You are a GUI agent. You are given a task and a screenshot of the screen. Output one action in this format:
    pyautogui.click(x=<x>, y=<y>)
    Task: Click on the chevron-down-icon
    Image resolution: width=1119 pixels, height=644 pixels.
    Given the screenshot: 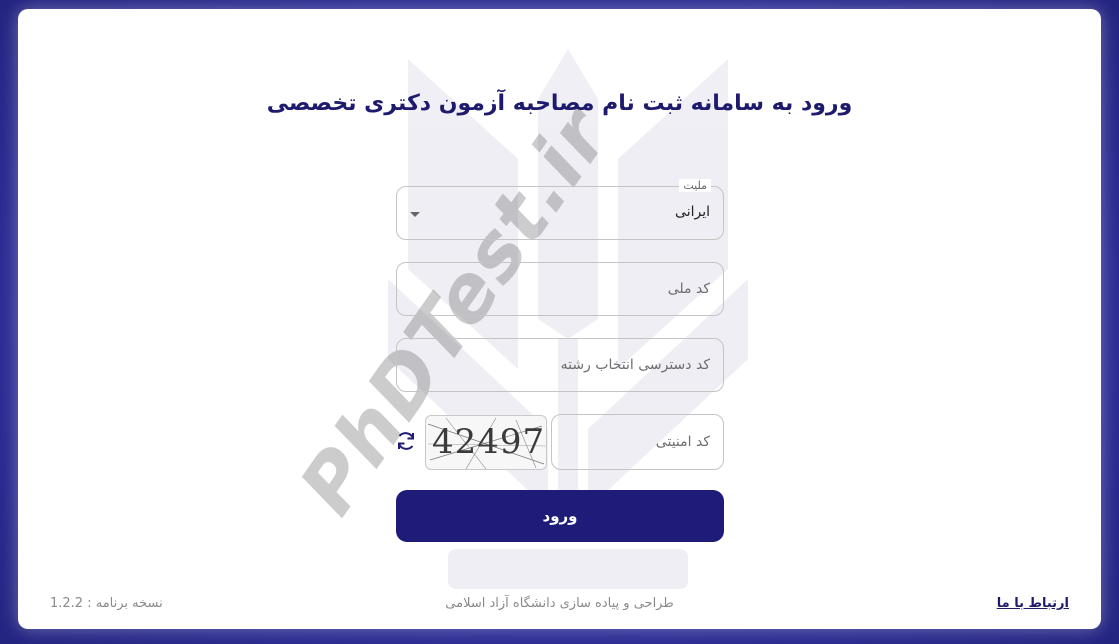 What is the action you would take?
    pyautogui.click(x=415, y=214)
    